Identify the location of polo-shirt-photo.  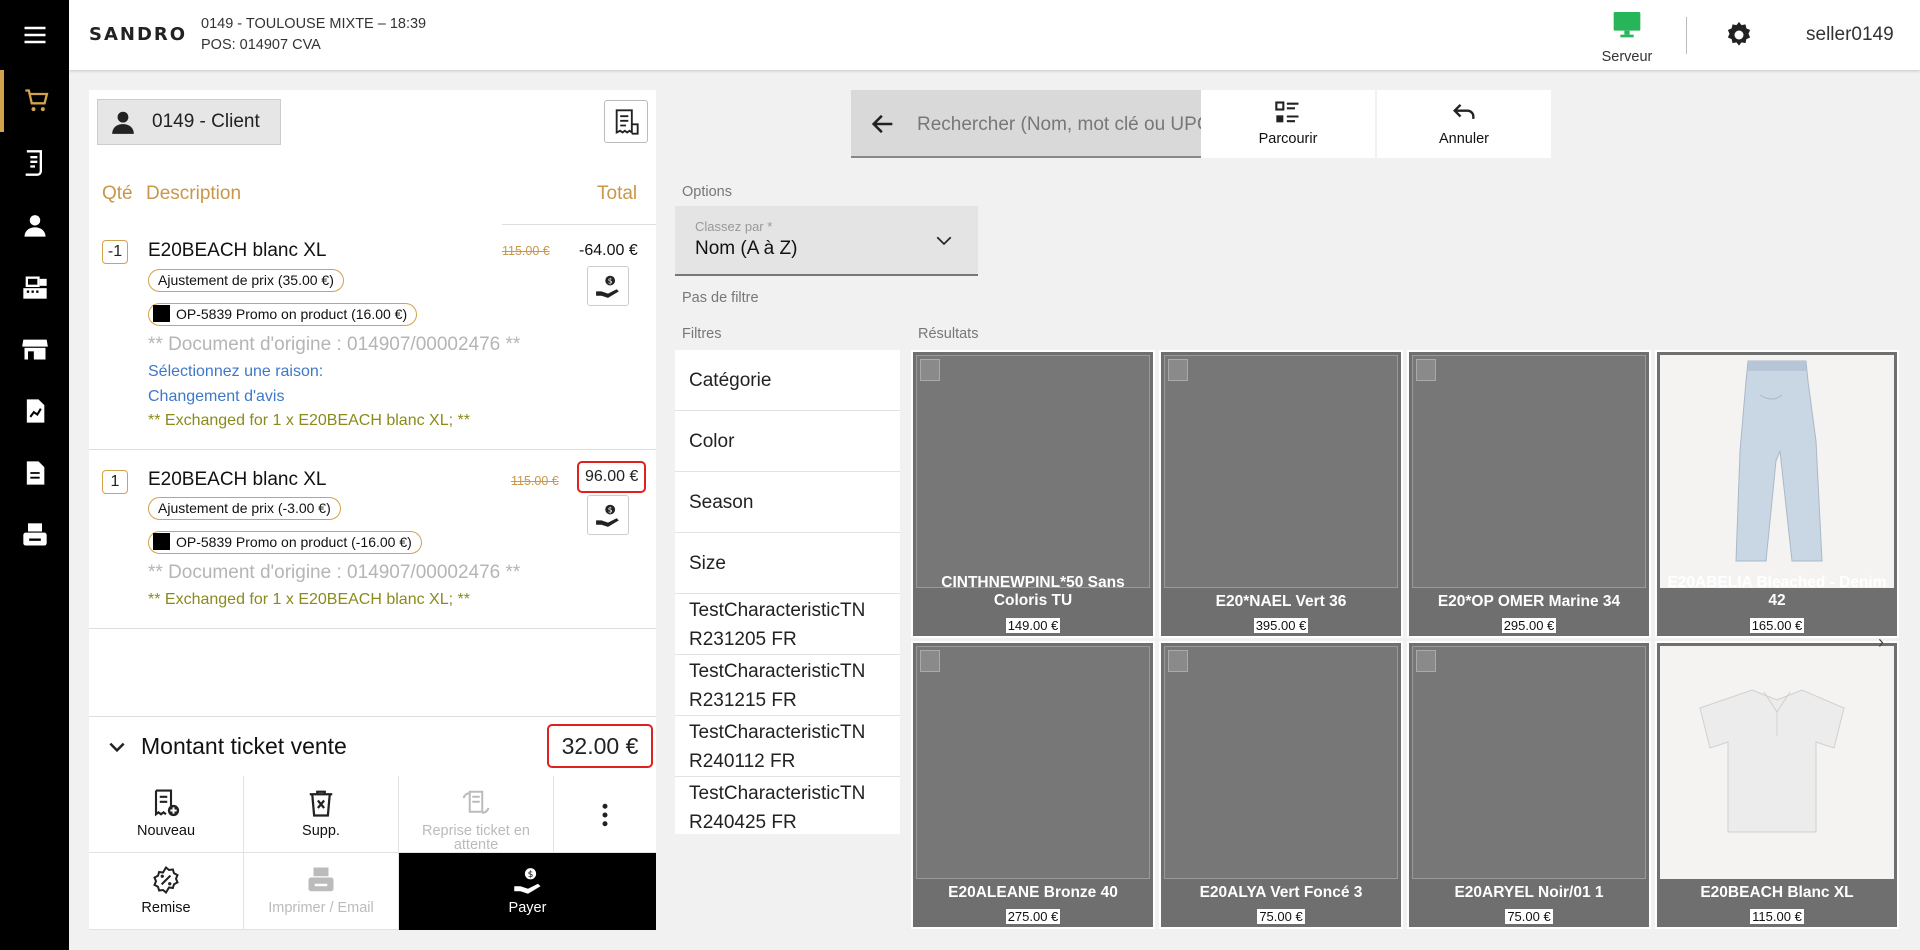
(1772, 761).